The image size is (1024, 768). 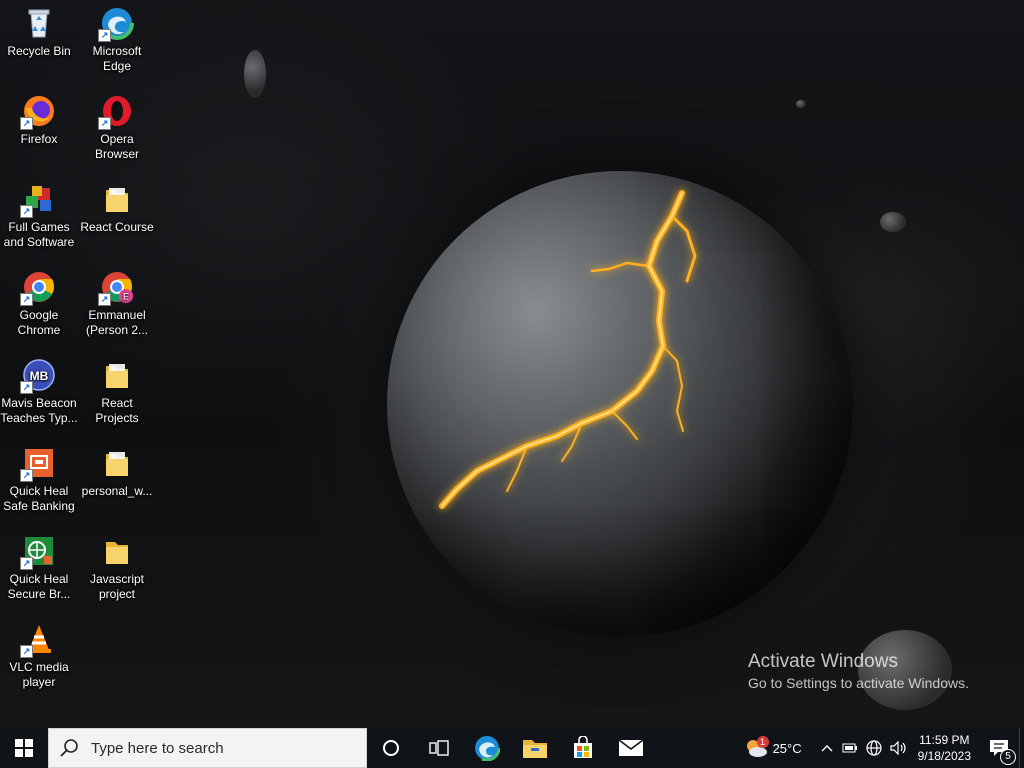 What do you see at coordinates (39, 23) in the screenshot?
I see `recycle-bin-icon` at bounding box center [39, 23].